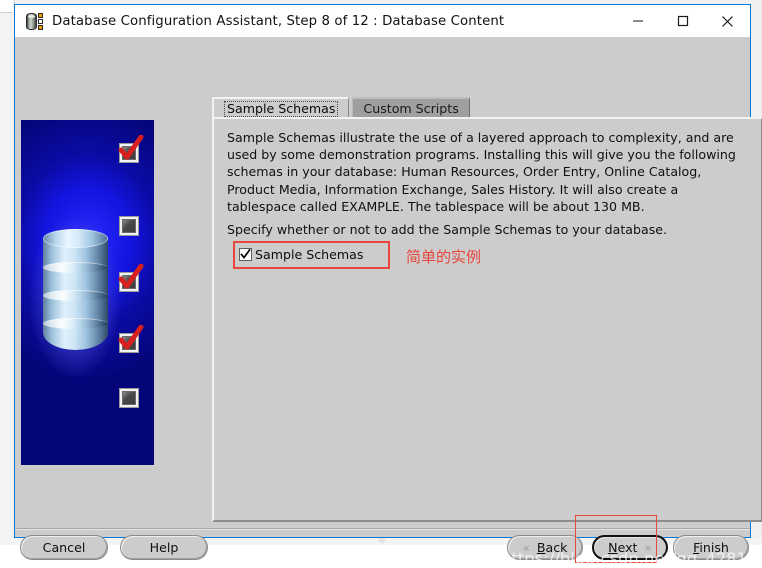  I want to click on tab-sample-schemas: Sample Schemas, so click(281, 107).